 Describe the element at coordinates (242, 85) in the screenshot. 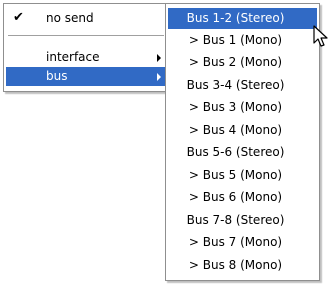

I see `submenu-item-bus-3-4-stereo: Bus 3-4 (Stereo)` at that location.